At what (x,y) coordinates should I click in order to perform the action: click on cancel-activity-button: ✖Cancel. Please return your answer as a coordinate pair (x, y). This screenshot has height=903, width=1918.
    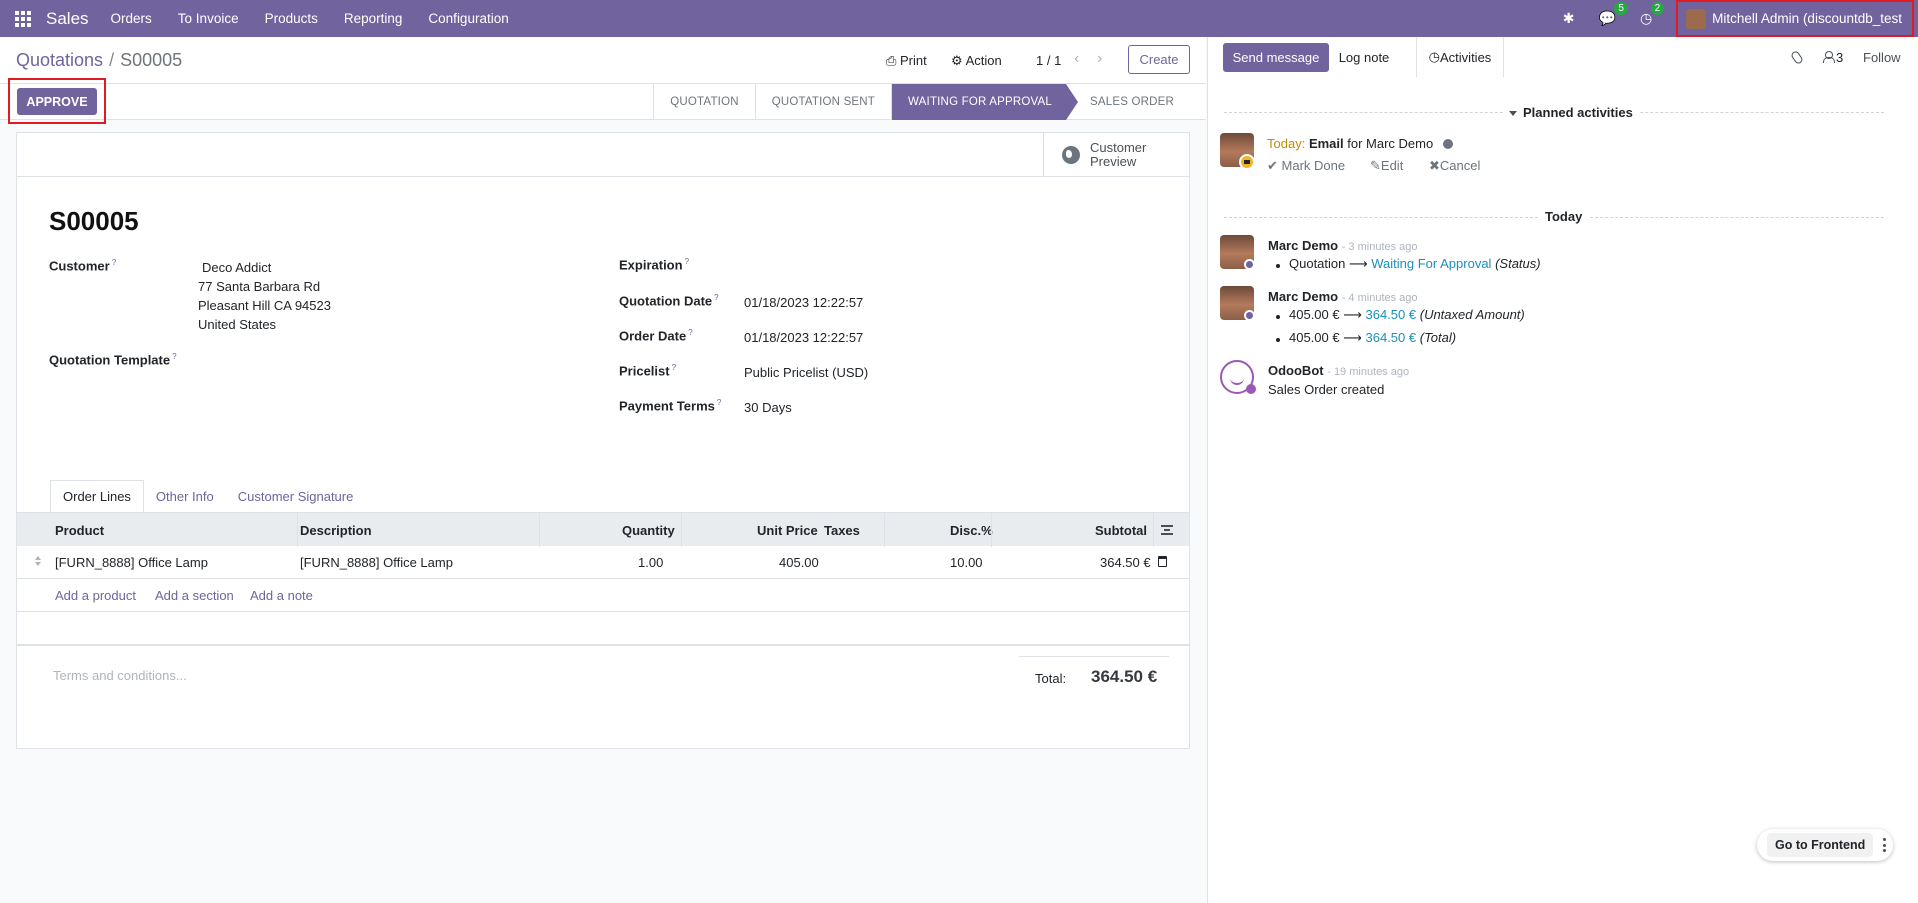
    Looking at the image, I should click on (1454, 166).